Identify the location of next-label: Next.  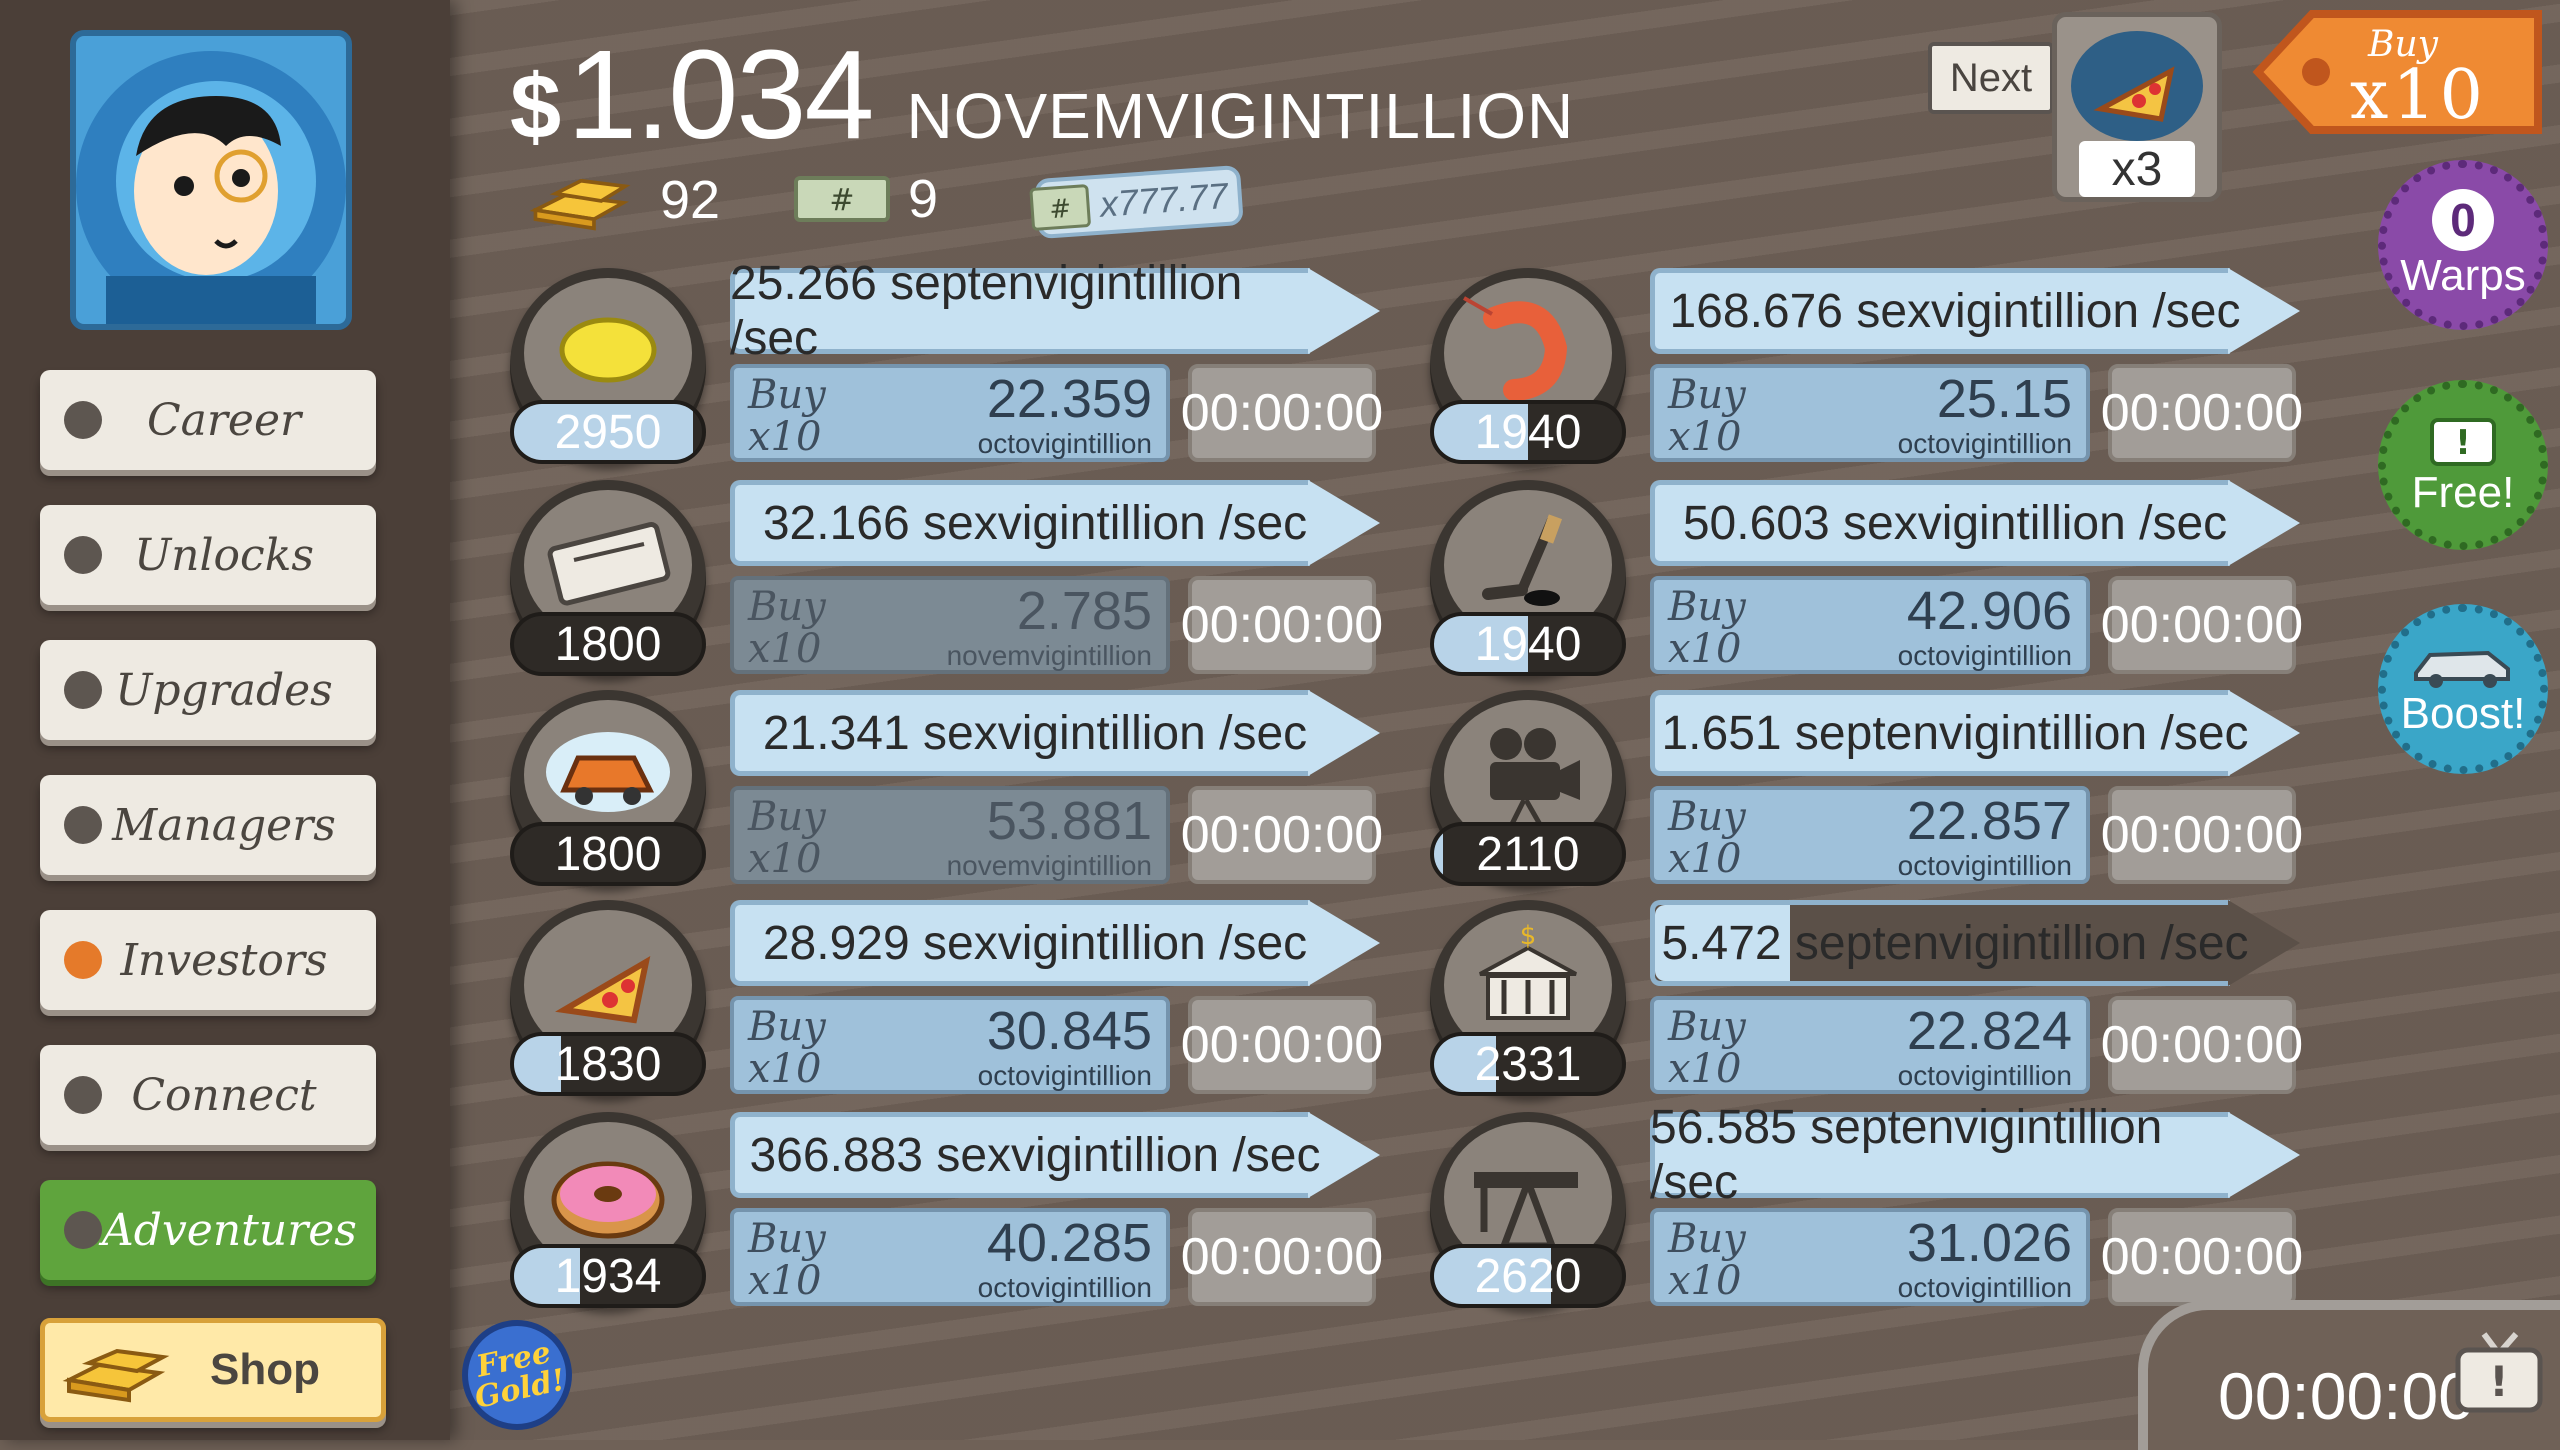
(1991, 77).